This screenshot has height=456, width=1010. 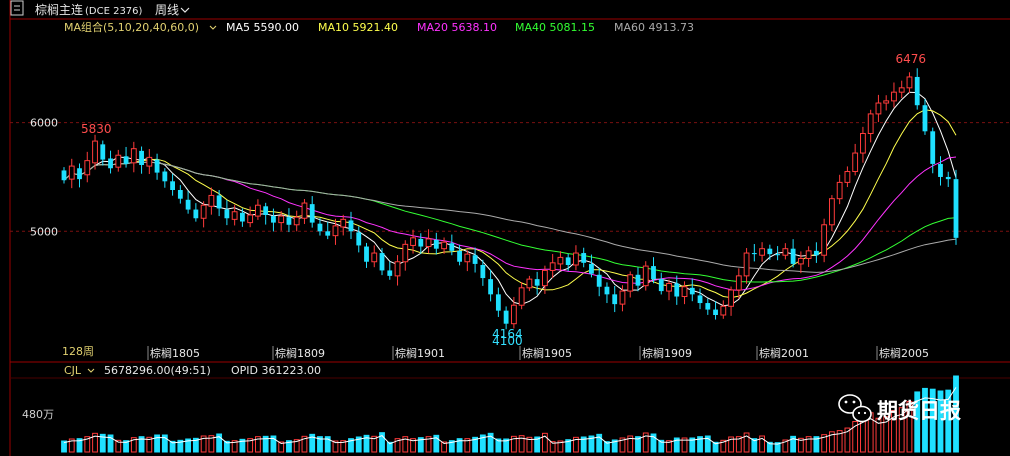 What do you see at coordinates (956, 207) in the screenshot?
I see `candle-down` at bounding box center [956, 207].